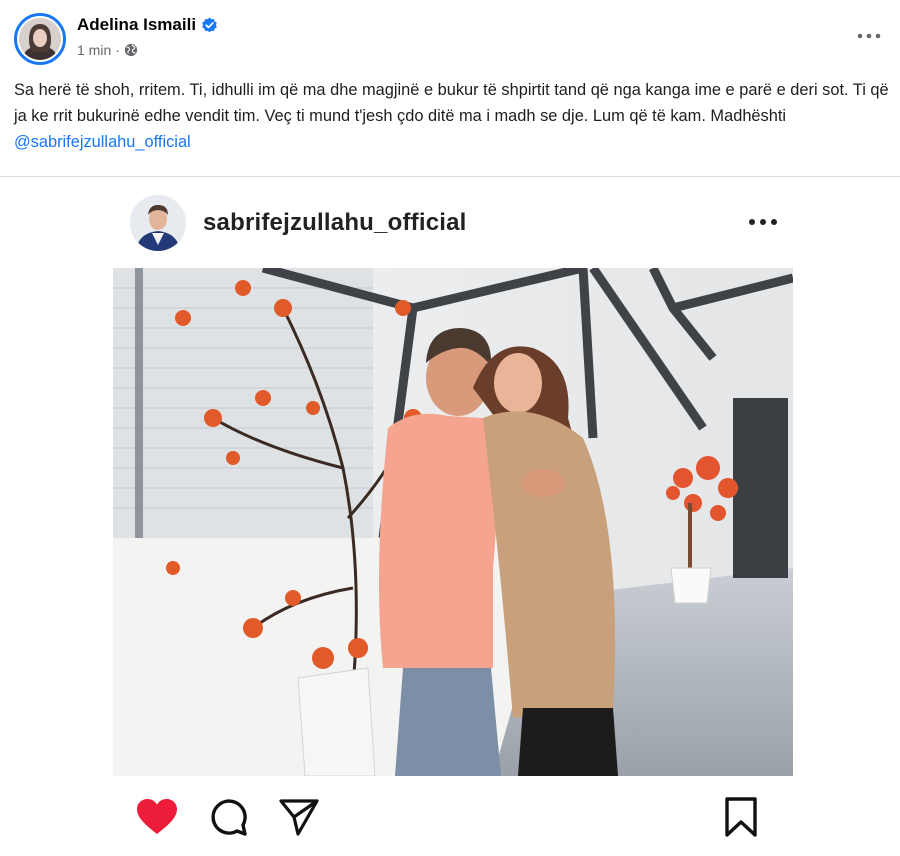  What do you see at coordinates (763, 222) in the screenshot?
I see `embed-more-options-icon` at bounding box center [763, 222].